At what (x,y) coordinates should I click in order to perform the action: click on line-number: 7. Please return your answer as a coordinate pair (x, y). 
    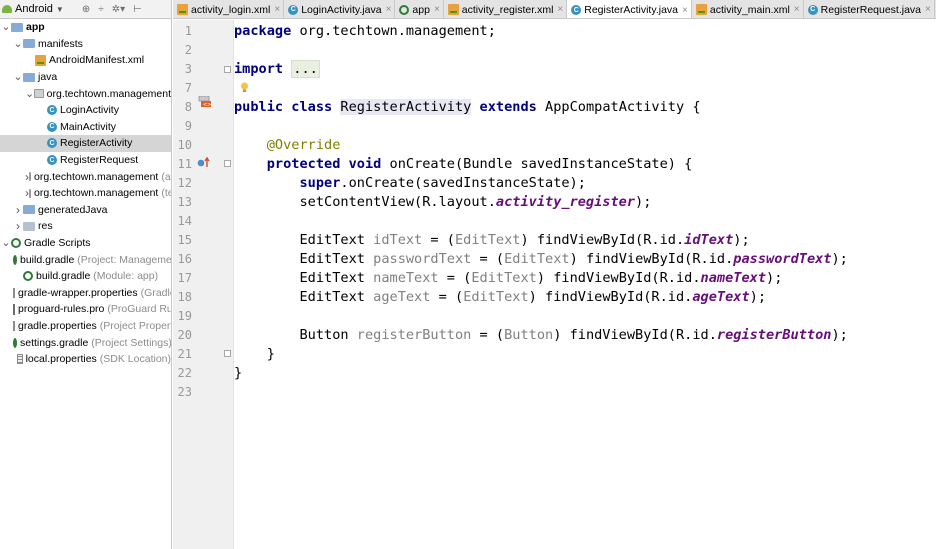
    Looking at the image, I should click on (188, 88).